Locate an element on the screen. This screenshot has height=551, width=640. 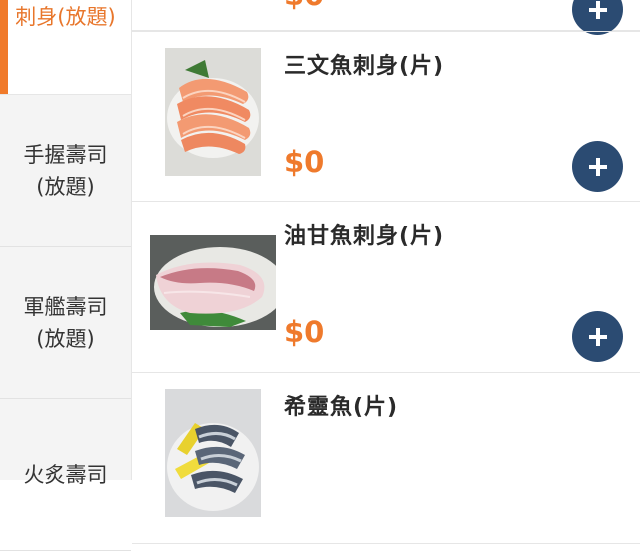
category-label: 刺身(放題) is located at coordinates (65, 17).